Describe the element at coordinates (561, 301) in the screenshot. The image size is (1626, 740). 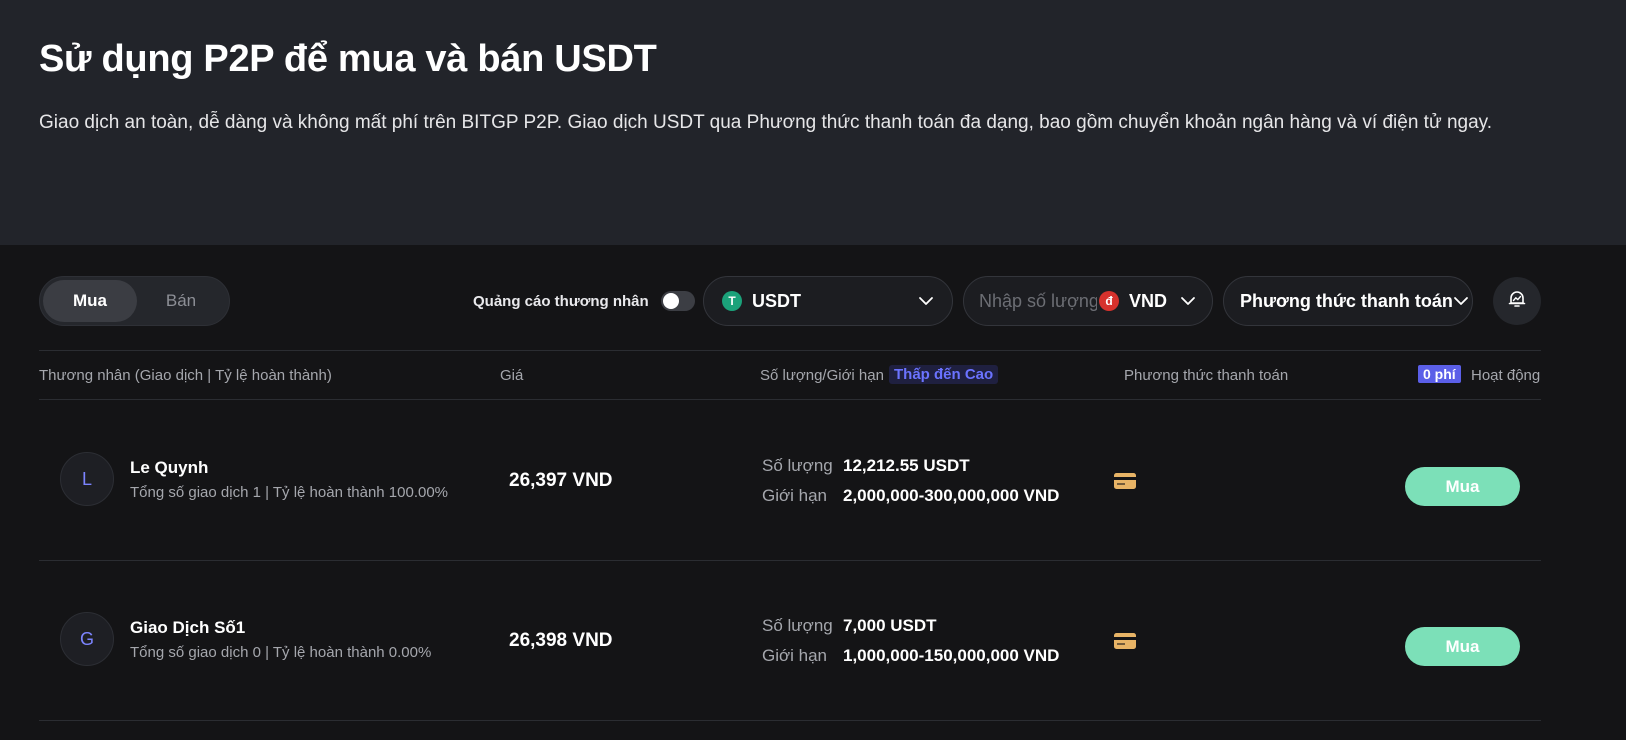
I see `merchant-ads-label: Quảng cáo thương nhân` at that location.